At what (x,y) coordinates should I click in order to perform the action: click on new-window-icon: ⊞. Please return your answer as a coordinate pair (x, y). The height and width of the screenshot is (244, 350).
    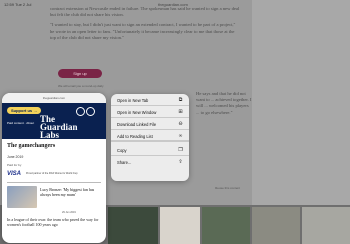
    Looking at the image, I should click on (180, 111).